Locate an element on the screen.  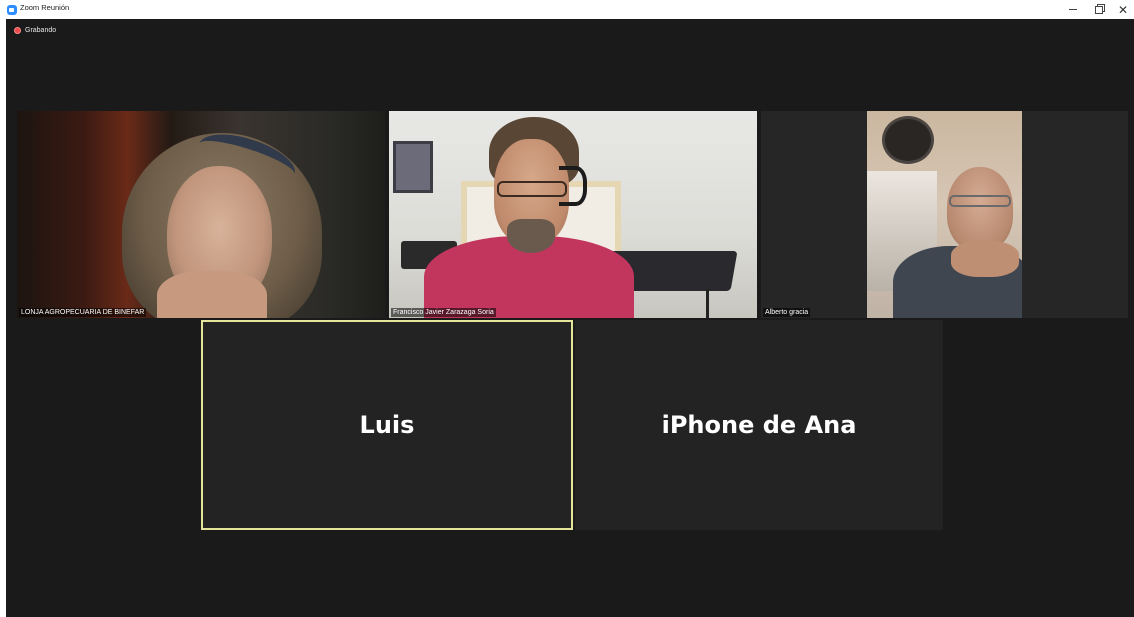
avatar-tile-luis: Luis is located at coordinates (387, 425).